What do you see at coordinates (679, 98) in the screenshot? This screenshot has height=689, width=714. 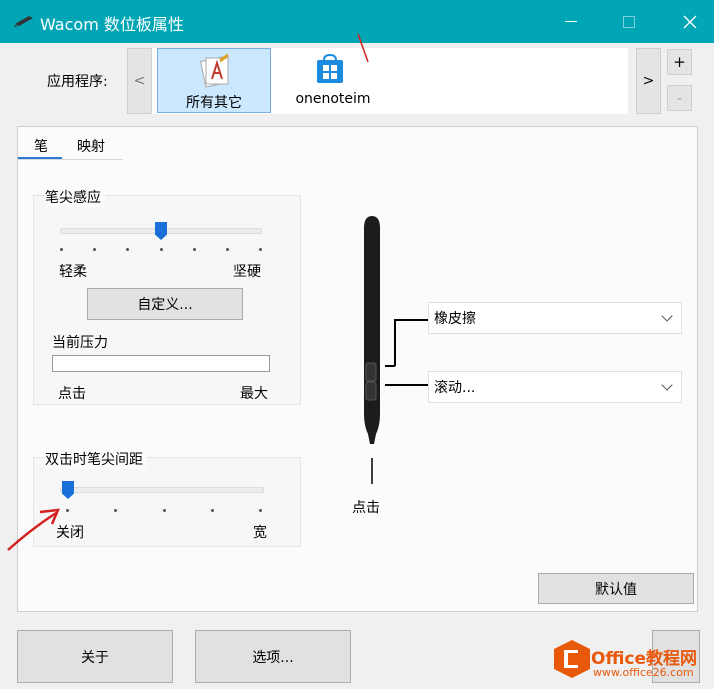 I see `remove-app-button: -` at bounding box center [679, 98].